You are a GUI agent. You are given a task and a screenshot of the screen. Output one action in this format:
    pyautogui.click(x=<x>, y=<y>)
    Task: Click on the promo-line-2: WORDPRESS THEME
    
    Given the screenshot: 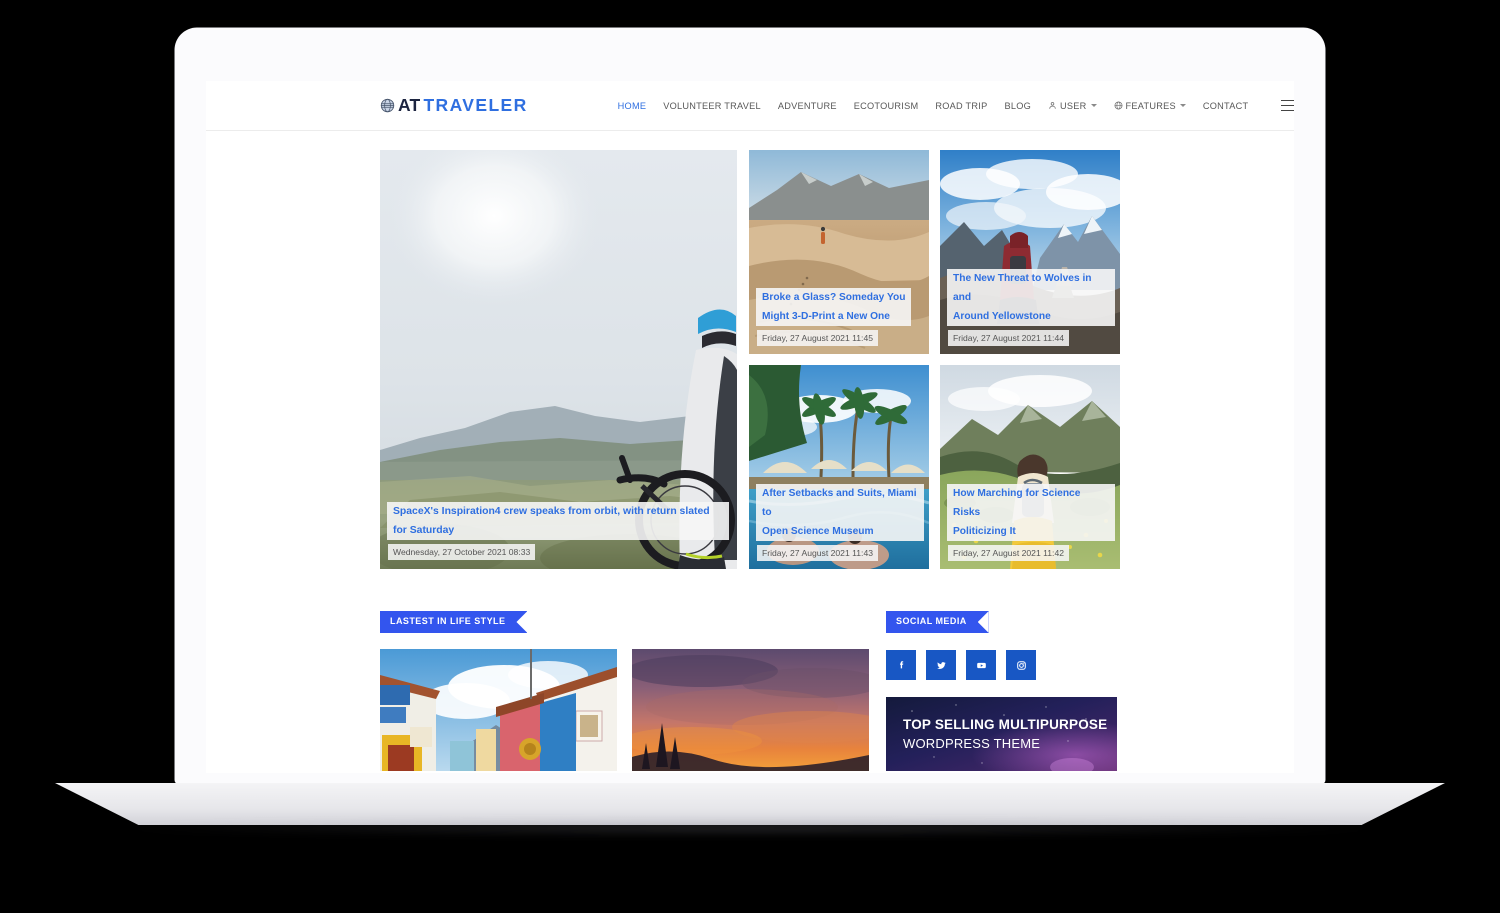 What is the action you would take?
    pyautogui.click(x=972, y=743)
    